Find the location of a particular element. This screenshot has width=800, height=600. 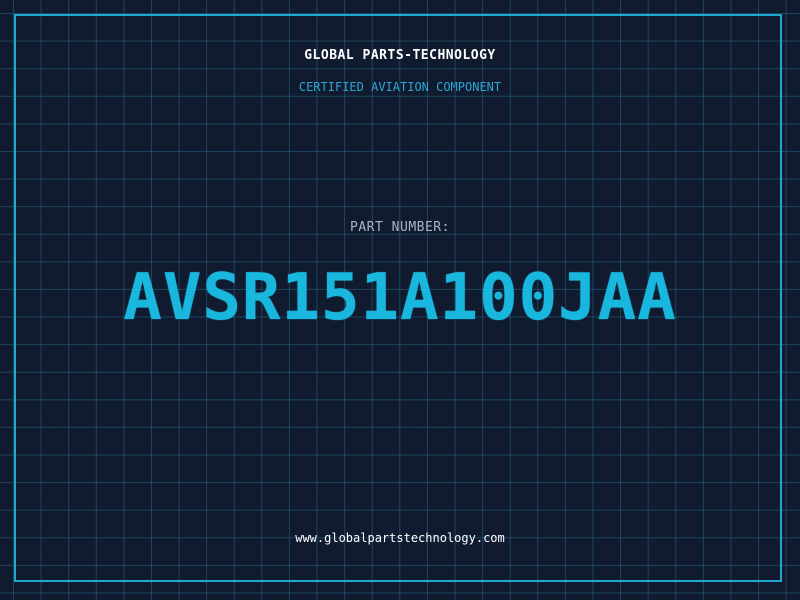

website-url: www.globalpartstechnology.com is located at coordinates (400, 538).